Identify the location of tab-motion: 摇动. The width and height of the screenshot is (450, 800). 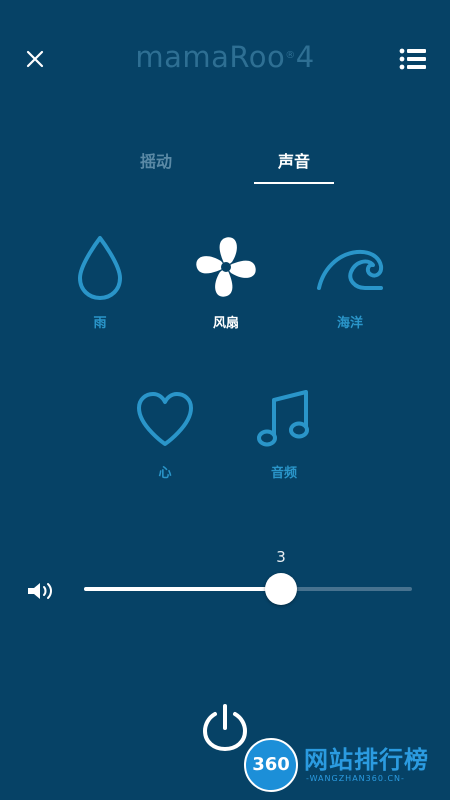
(156, 165).